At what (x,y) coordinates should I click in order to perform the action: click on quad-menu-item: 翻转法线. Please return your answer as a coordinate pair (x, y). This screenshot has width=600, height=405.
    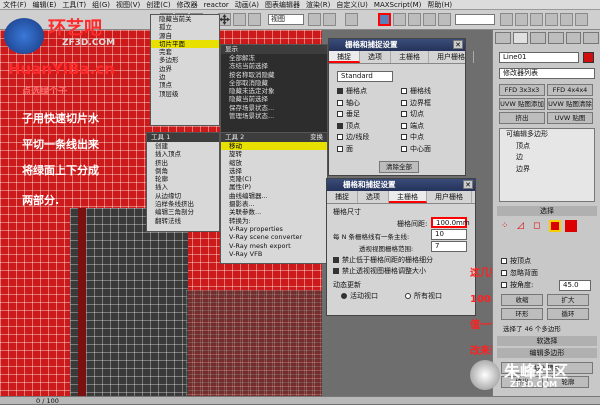
    Looking at the image, I should click on (183, 221).